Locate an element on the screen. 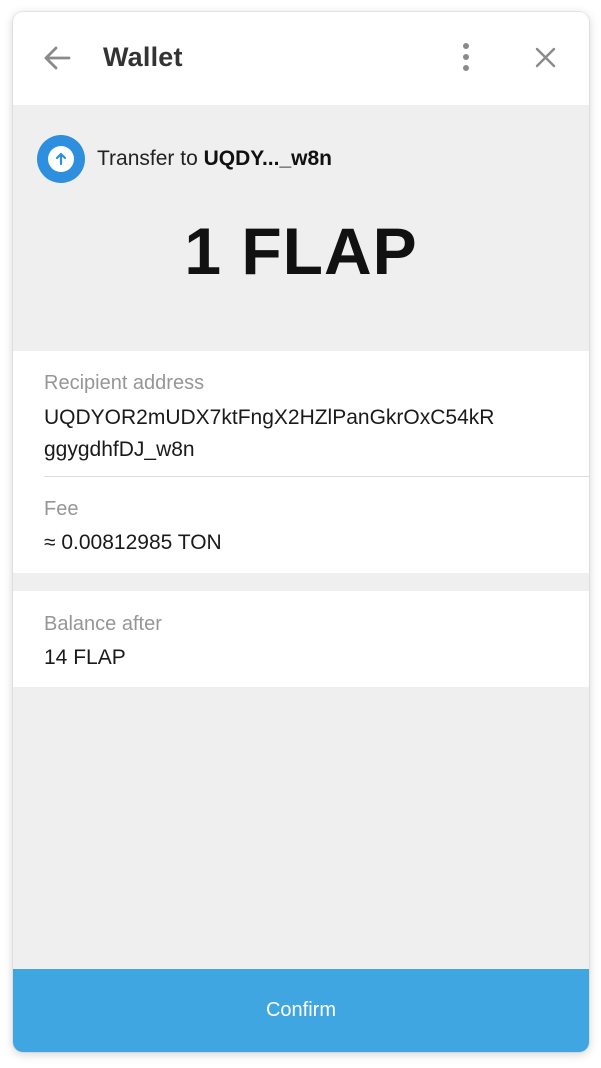 This screenshot has width=601, height=1068. close-icon is located at coordinates (545, 57).